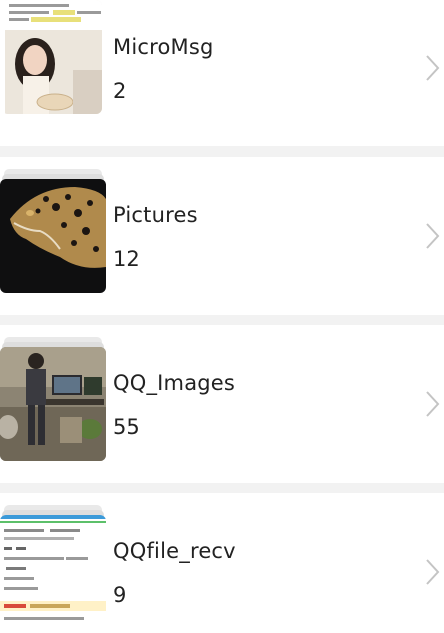  Describe the element at coordinates (155, 215) in the screenshot. I see `album-name: Pictures` at that location.